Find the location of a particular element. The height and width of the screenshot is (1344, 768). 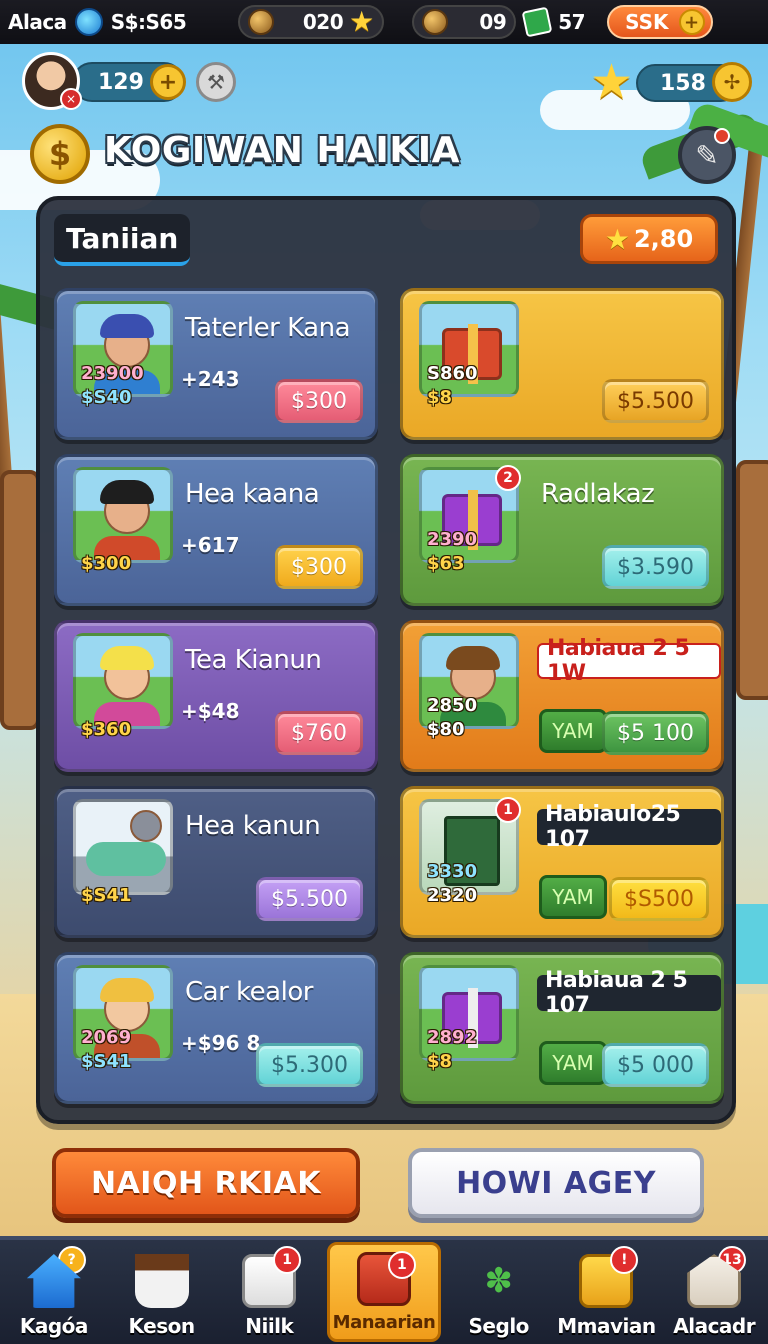

wrench-button: ⚒ is located at coordinates (216, 82).